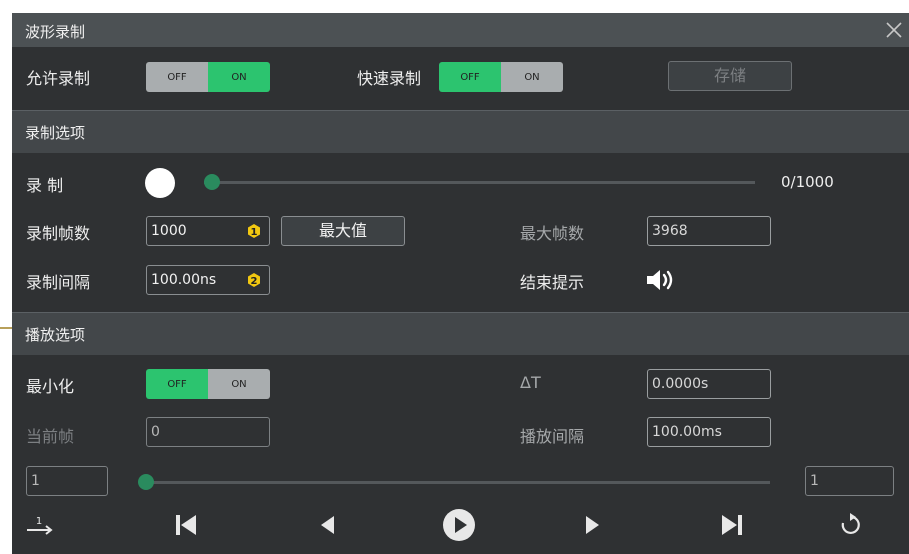 The height and width of the screenshot is (554, 909). Describe the element at coordinates (45, 185) in the screenshot. I see `record-label: 录 制` at that location.